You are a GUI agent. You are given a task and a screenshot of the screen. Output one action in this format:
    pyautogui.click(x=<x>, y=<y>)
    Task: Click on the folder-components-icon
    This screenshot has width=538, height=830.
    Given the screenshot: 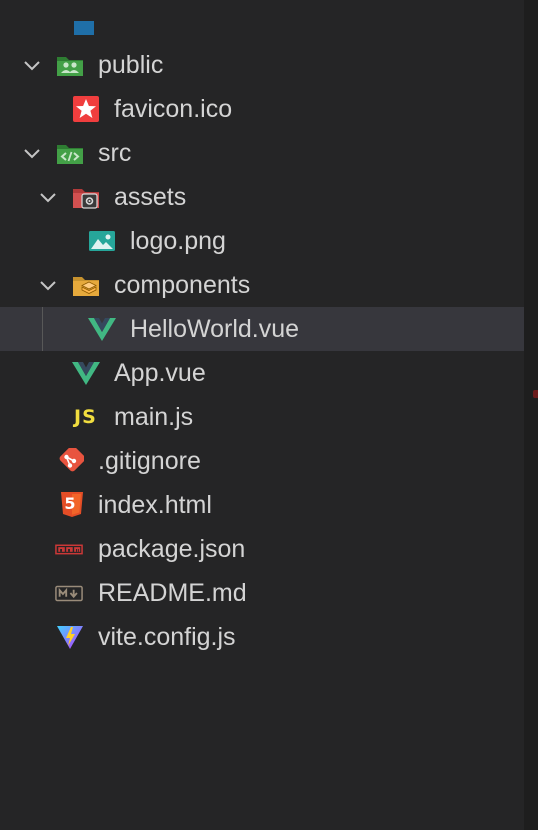 What is the action you would take?
    pyautogui.click(x=86, y=286)
    